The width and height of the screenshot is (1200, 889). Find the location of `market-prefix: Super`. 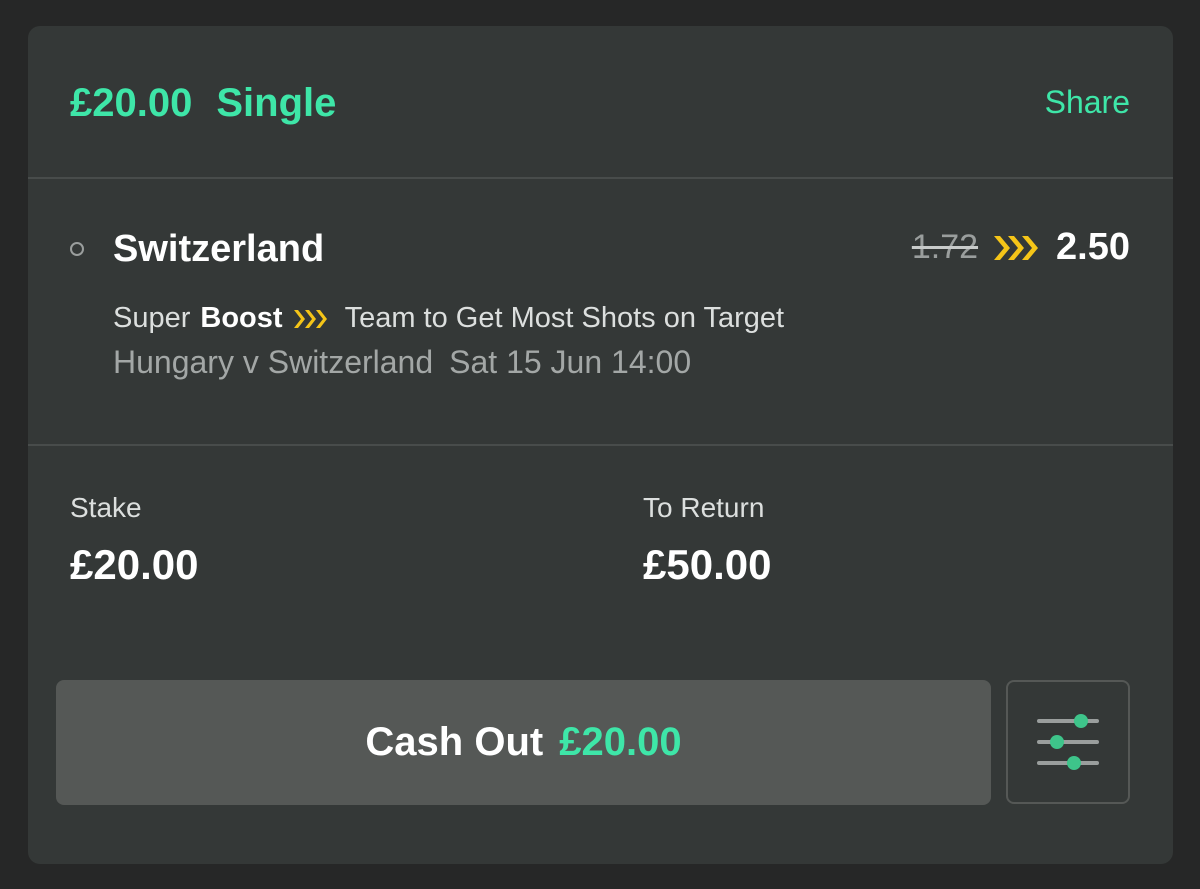

market-prefix: Super is located at coordinates (152, 318).